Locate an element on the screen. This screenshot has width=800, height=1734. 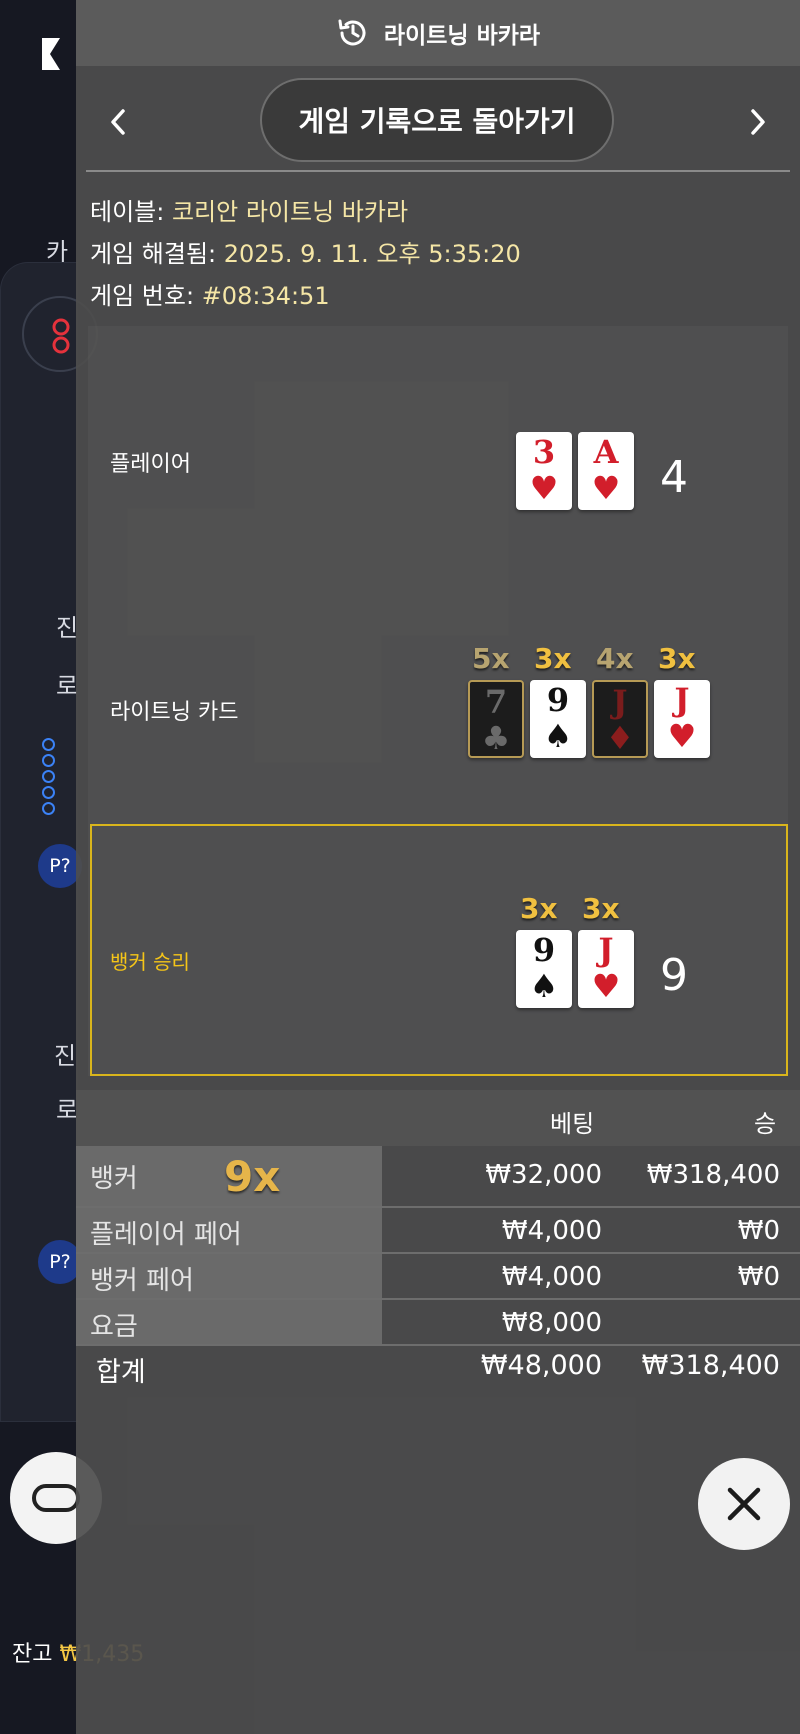
bet-table-header: 베팅 승 is located at coordinates (438, 1118).